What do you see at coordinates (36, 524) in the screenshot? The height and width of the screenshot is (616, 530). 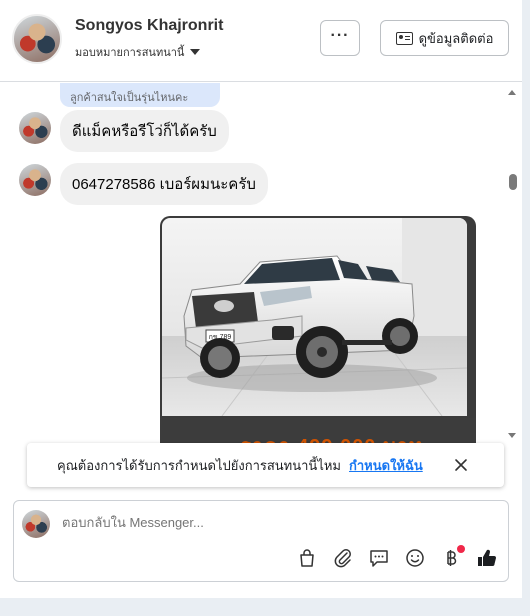 I see `page-avatar` at bounding box center [36, 524].